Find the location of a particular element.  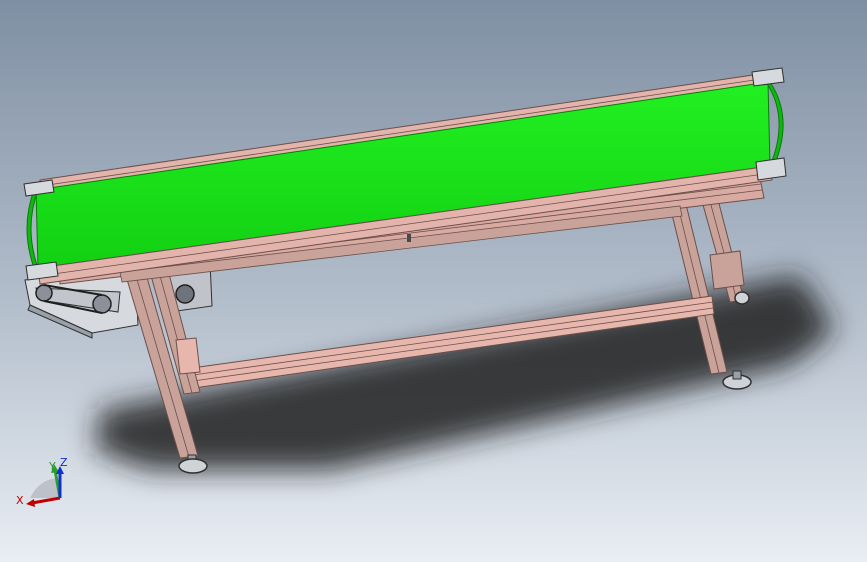

triad-z-label: Z is located at coordinates (64, 462).